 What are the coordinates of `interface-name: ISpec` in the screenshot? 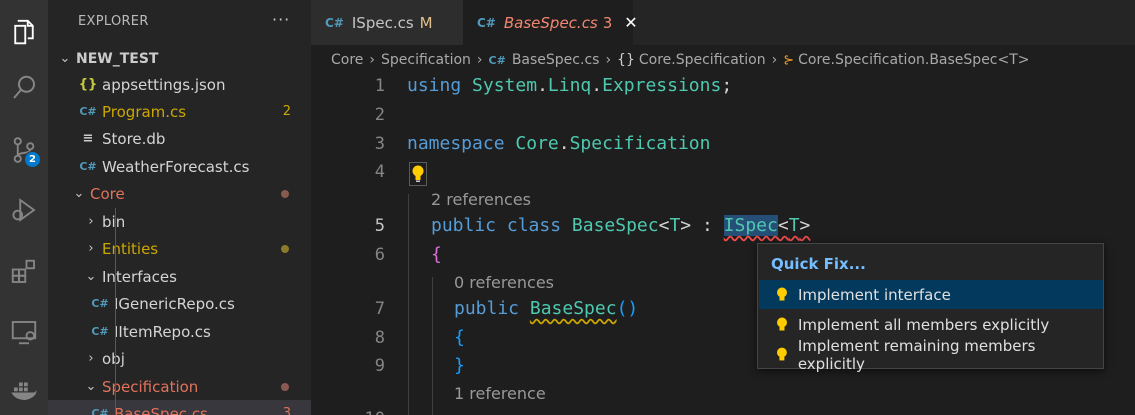 It's located at (750, 225).